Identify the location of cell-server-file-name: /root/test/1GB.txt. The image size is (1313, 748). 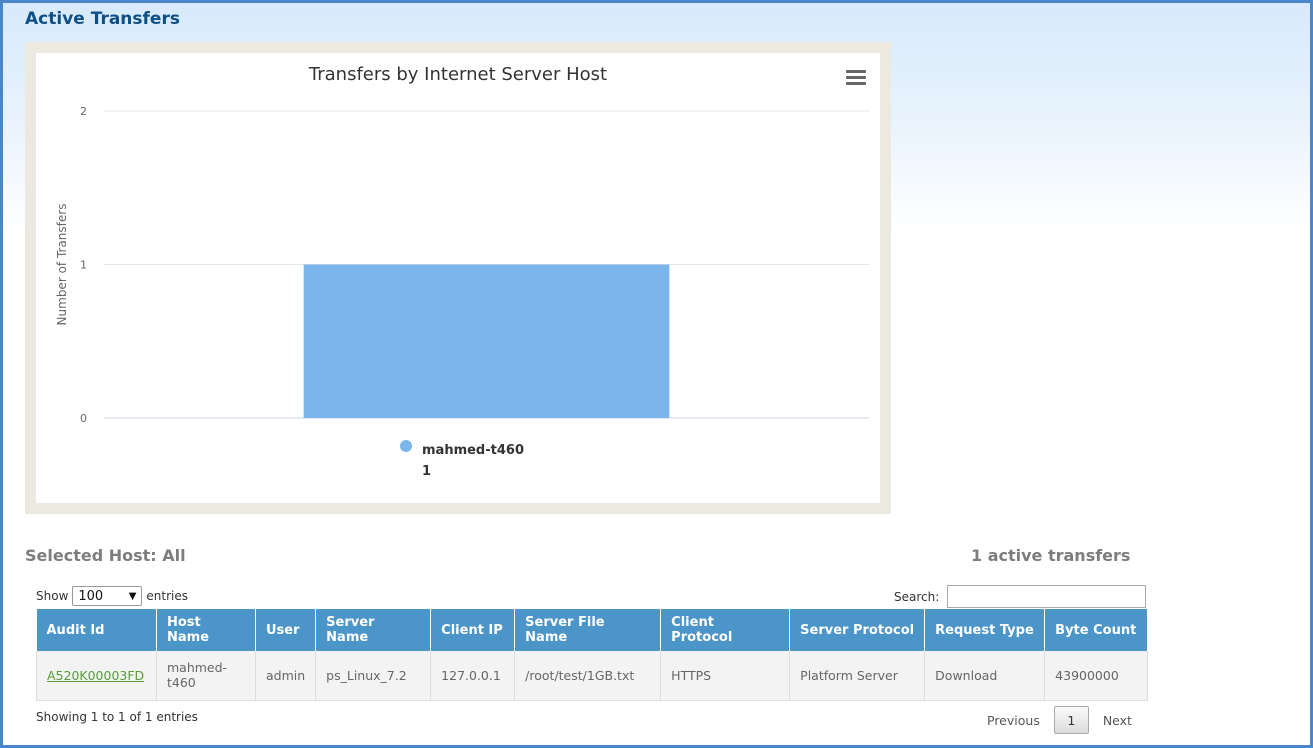
(588, 676).